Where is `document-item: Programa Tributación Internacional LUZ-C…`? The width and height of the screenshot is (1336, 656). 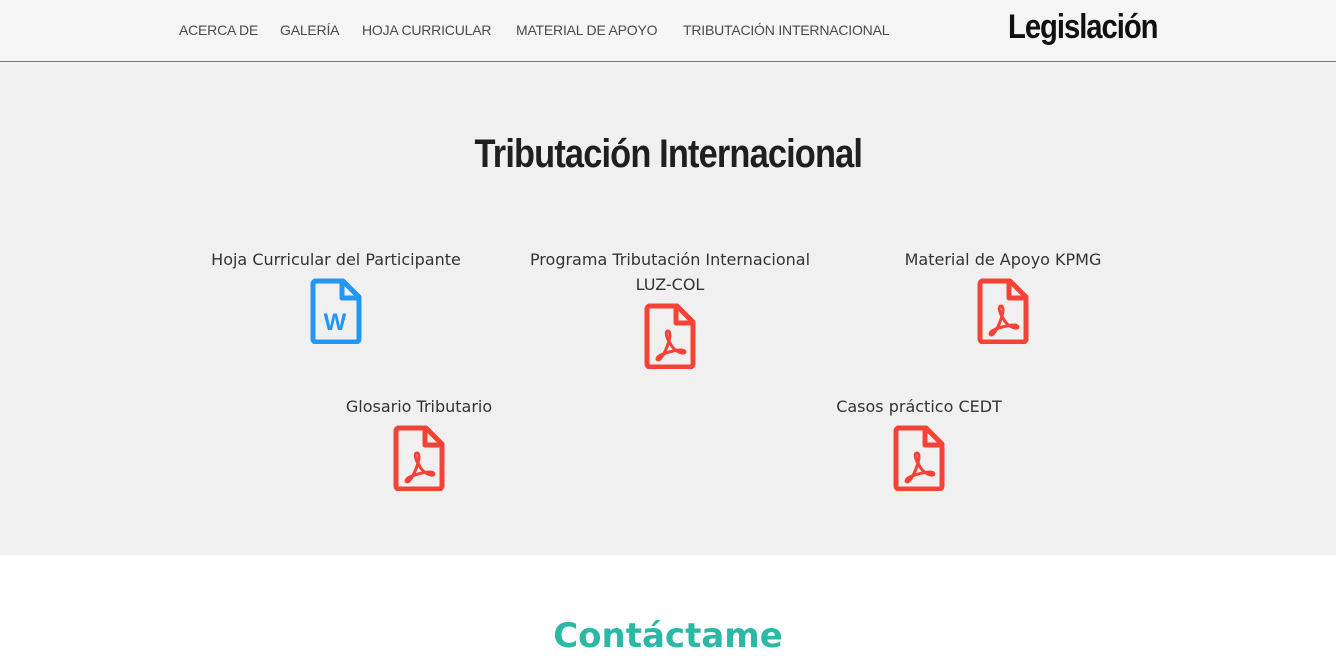 document-item: Programa Tributación Internacional LUZ-C… is located at coordinates (670, 308).